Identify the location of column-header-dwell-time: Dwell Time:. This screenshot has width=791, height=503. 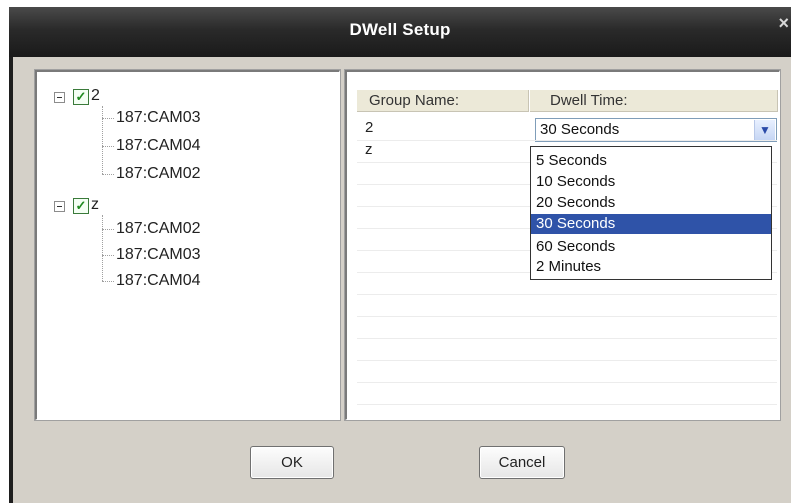
(654, 101).